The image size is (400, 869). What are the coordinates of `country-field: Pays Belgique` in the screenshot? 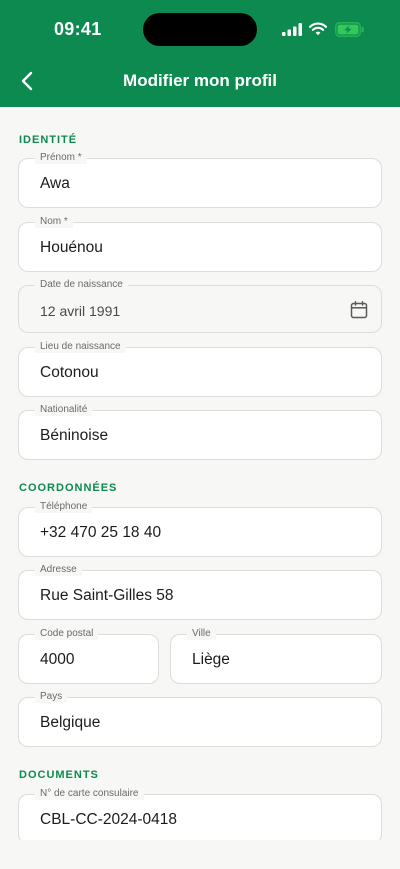 It's located at (200, 719).